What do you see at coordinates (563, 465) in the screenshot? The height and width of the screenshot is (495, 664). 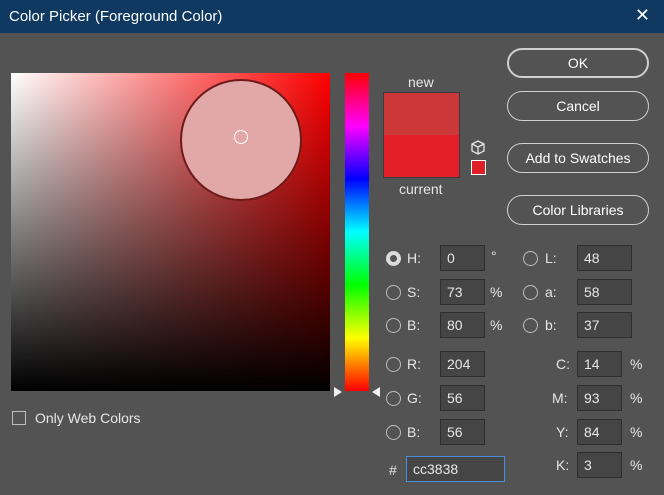 I see `label-k: K:` at bounding box center [563, 465].